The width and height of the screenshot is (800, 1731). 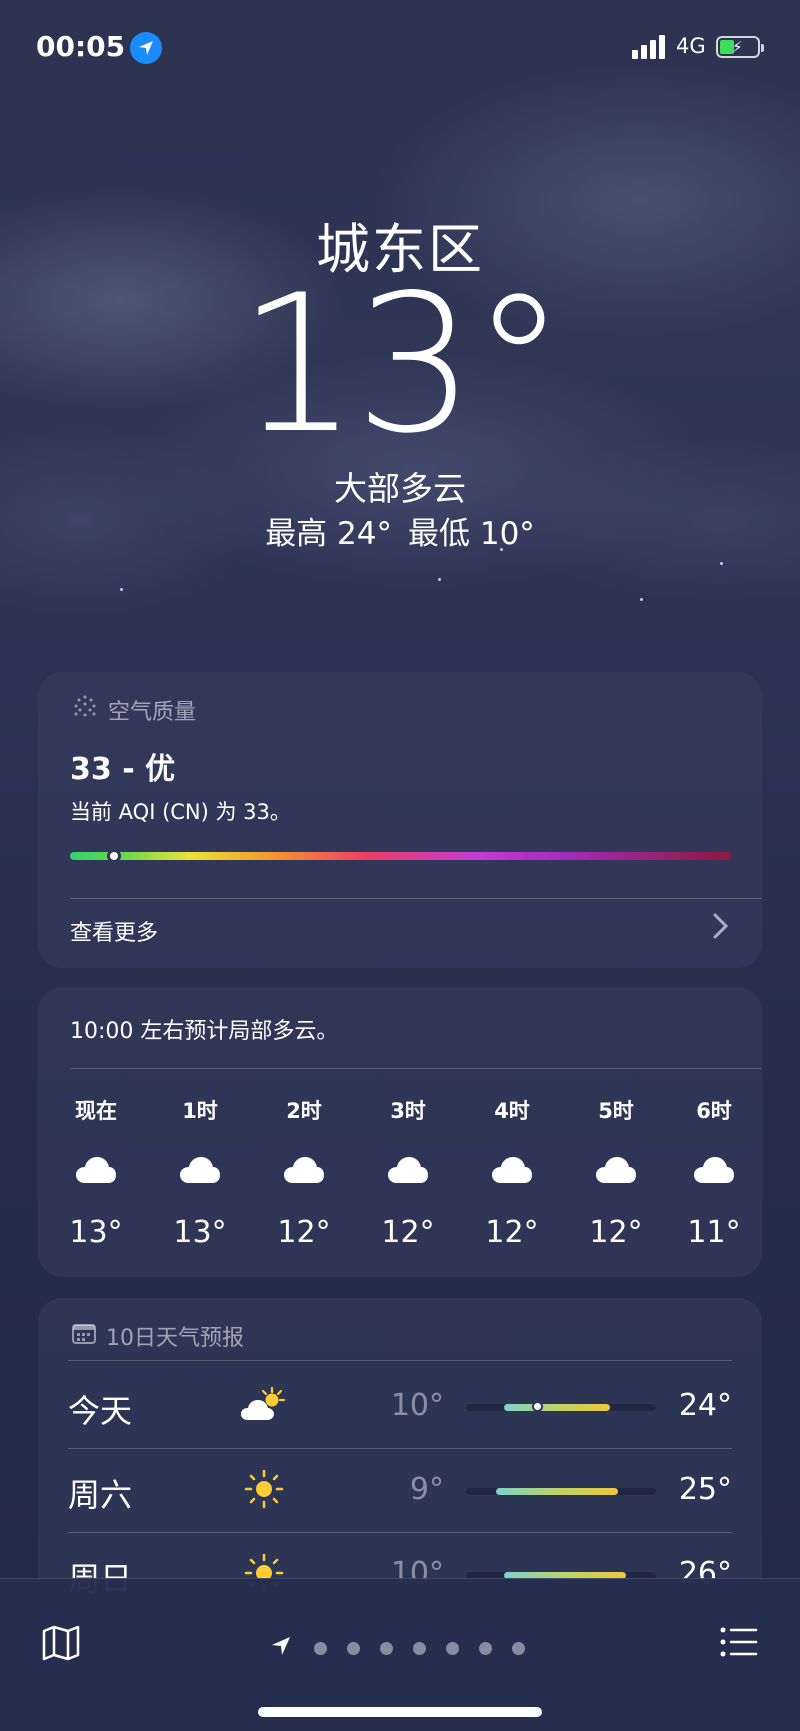 What do you see at coordinates (400, 1490) in the screenshot?
I see `daily-row: 周六 9° 25°` at bounding box center [400, 1490].